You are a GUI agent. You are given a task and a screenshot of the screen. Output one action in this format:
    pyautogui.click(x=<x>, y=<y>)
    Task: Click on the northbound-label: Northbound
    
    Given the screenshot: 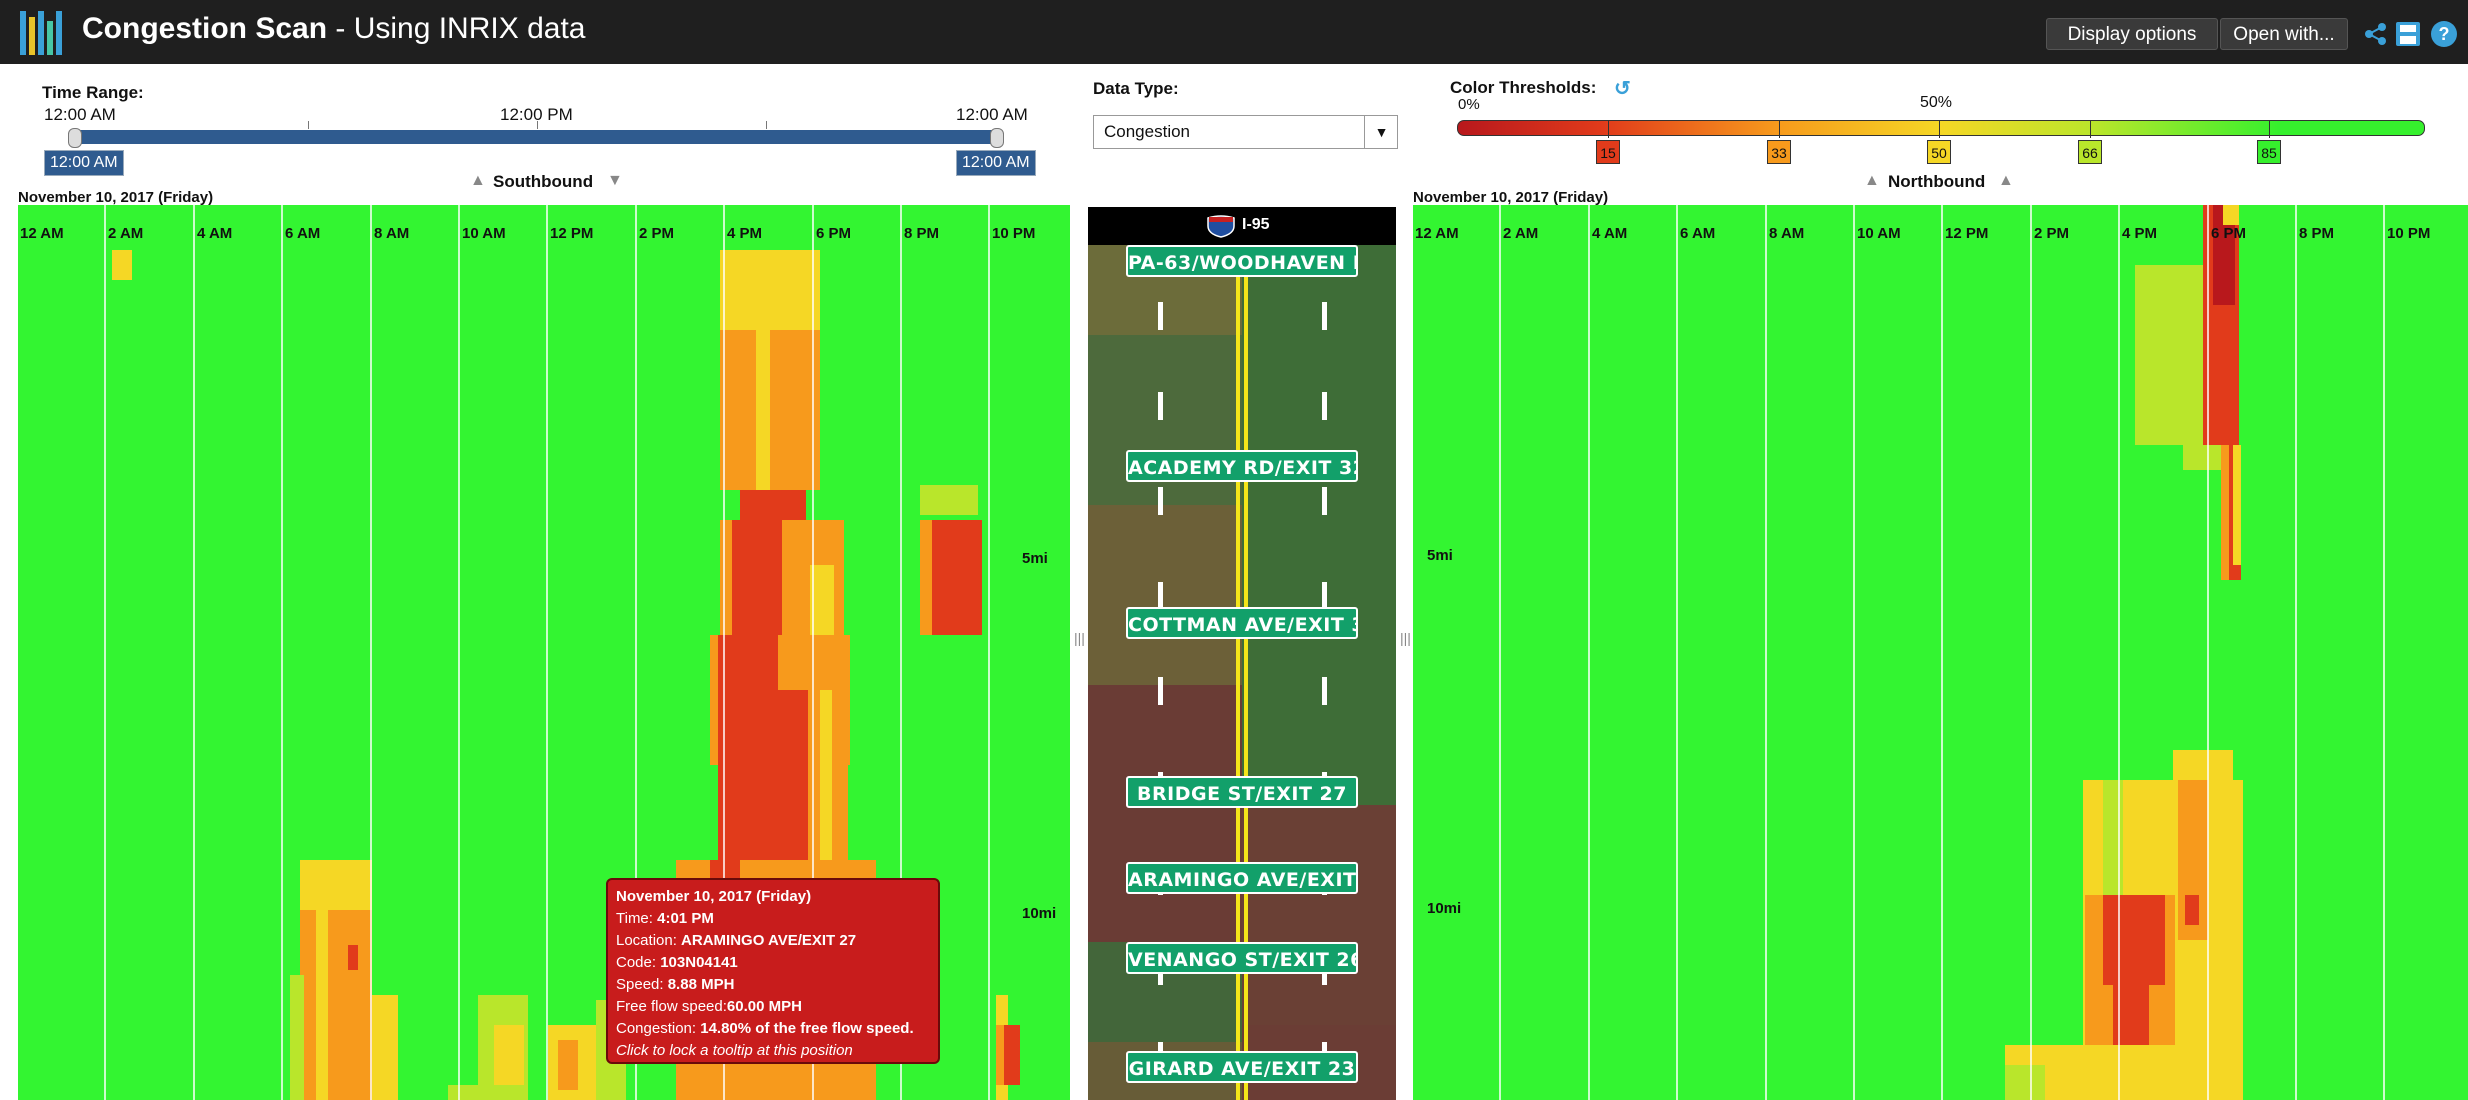 What is the action you would take?
    pyautogui.click(x=1937, y=181)
    